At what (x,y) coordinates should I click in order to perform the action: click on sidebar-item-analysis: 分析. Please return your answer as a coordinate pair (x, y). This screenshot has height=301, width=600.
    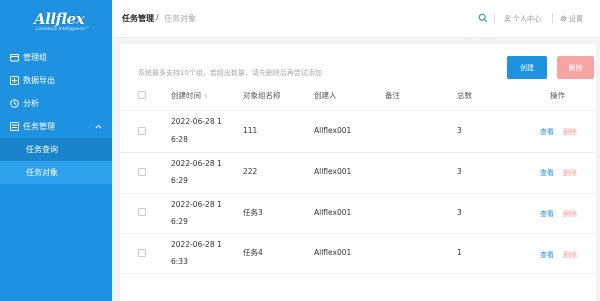
    Looking at the image, I should click on (56, 103).